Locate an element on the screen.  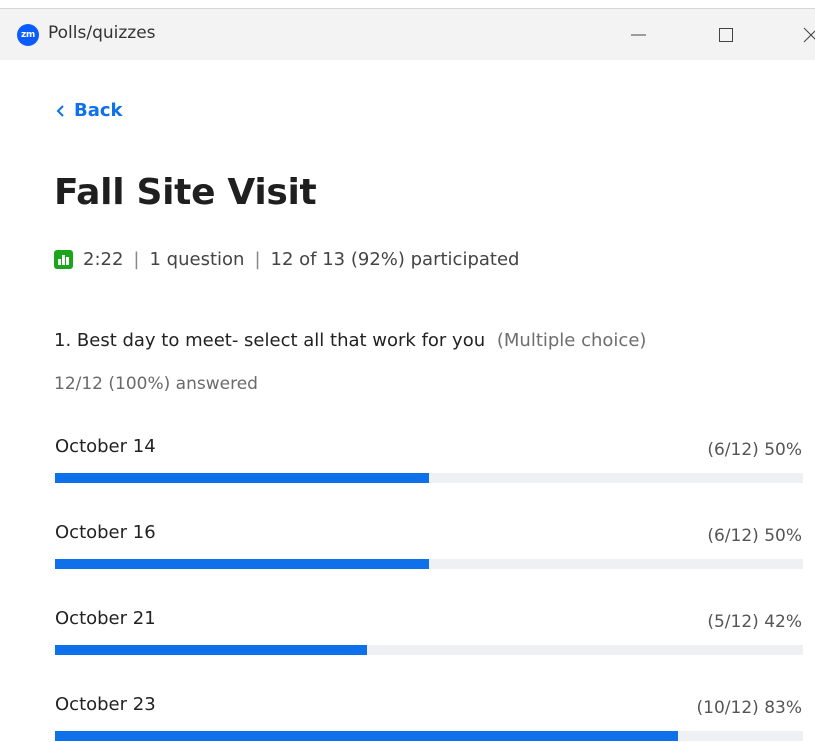
answered-count: 12/12 (100%) answered is located at coordinates (156, 384).